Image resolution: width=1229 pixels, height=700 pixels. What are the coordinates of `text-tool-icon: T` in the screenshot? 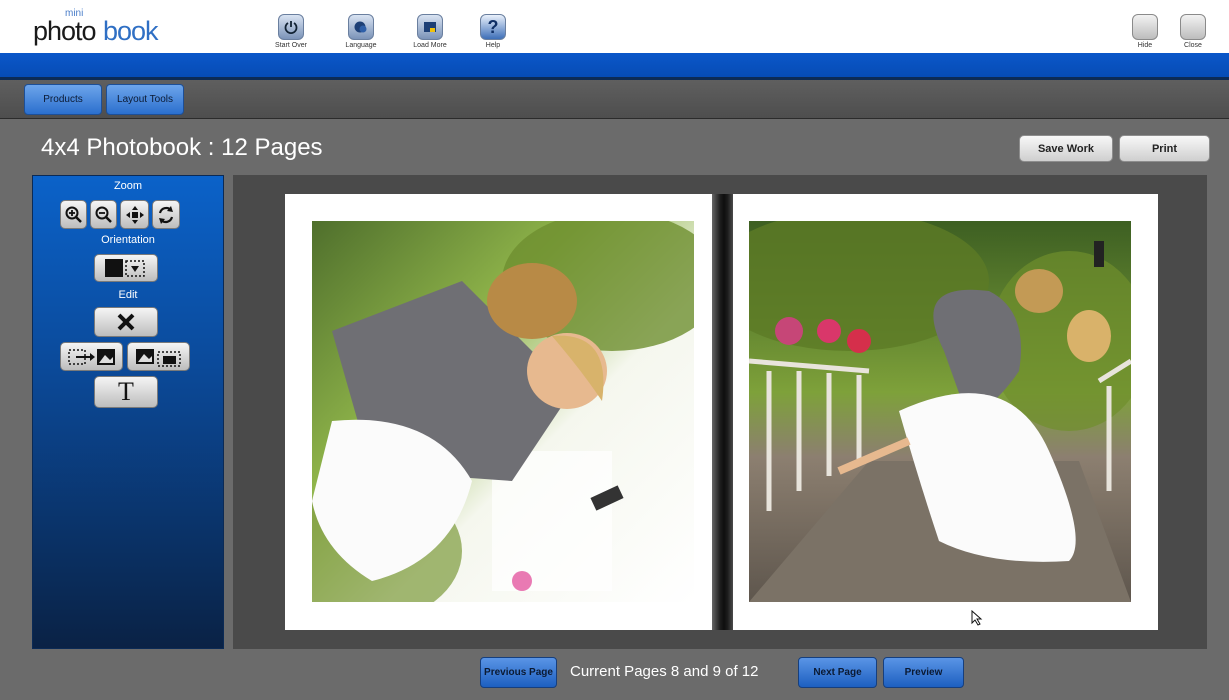 It's located at (126, 391).